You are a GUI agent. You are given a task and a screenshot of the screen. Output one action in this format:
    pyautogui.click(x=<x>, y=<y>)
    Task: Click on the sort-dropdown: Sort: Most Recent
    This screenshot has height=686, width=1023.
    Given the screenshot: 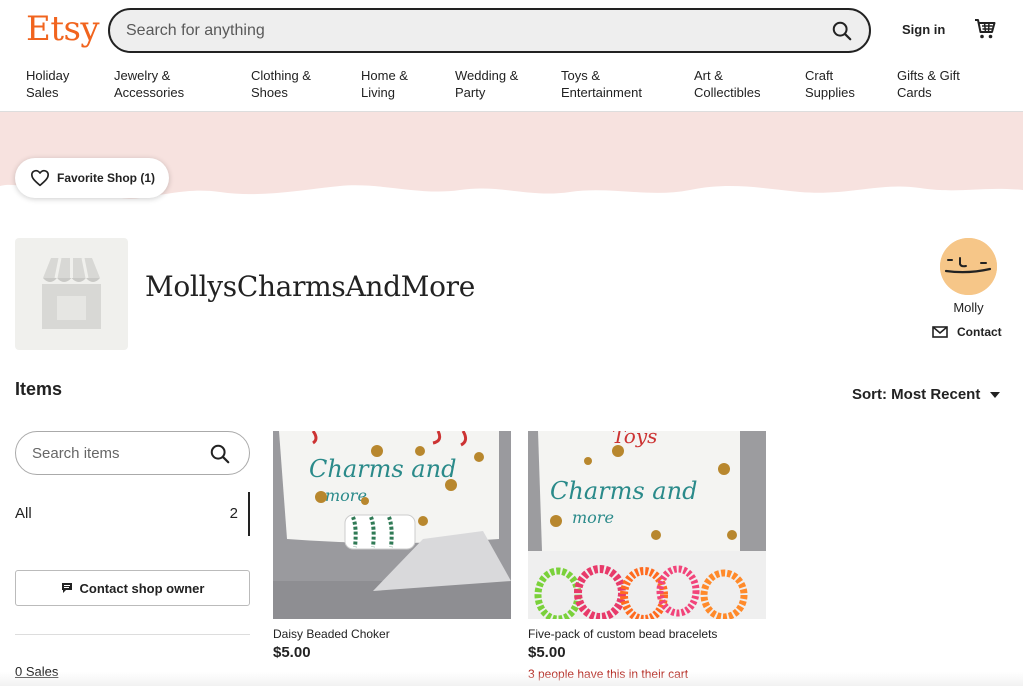 What is the action you would take?
    pyautogui.click(x=926, y=394)
    